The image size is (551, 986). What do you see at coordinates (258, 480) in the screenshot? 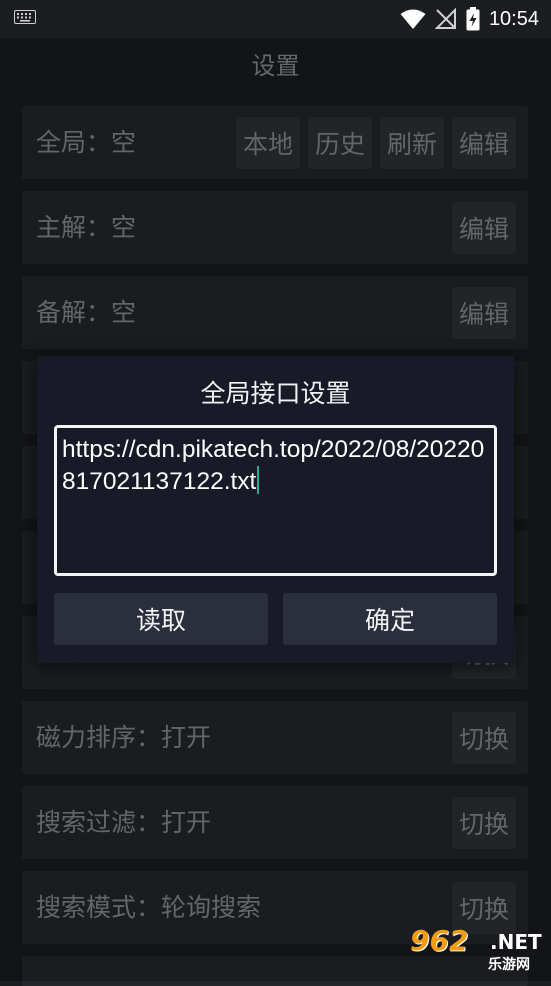
I see `text-caret` at bounding box center [258, 480].